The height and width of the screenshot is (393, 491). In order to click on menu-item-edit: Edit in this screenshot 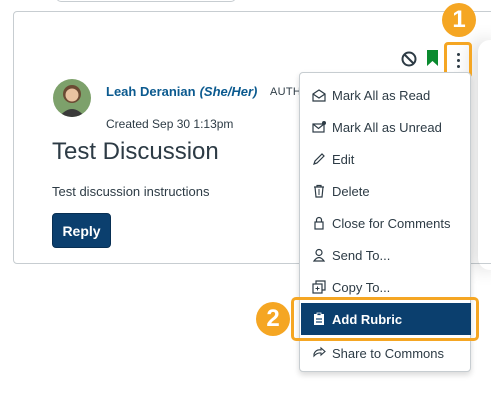, I will do `click(386, 159)`.